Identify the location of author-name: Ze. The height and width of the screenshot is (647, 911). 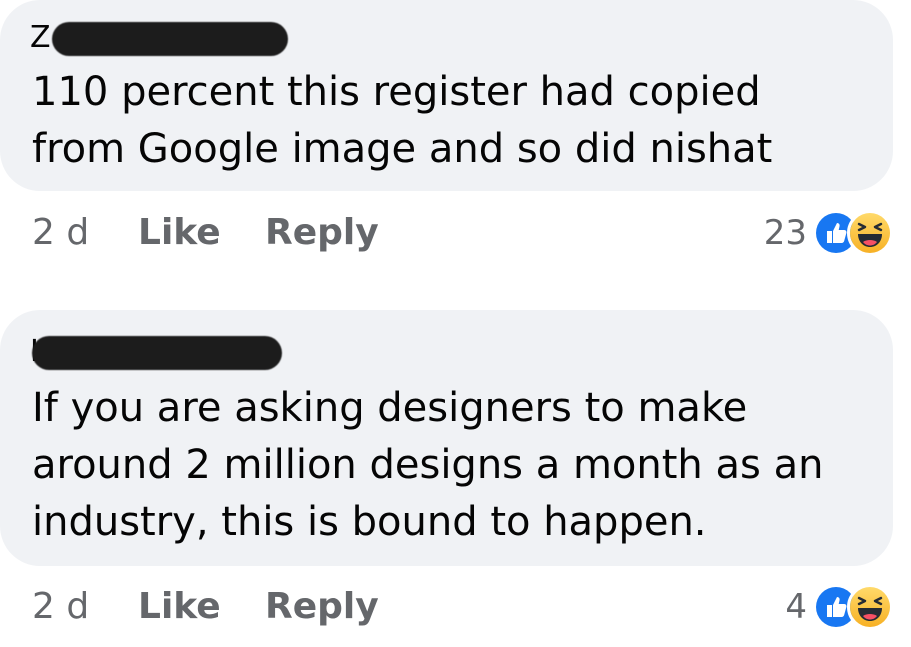
(157, 35).